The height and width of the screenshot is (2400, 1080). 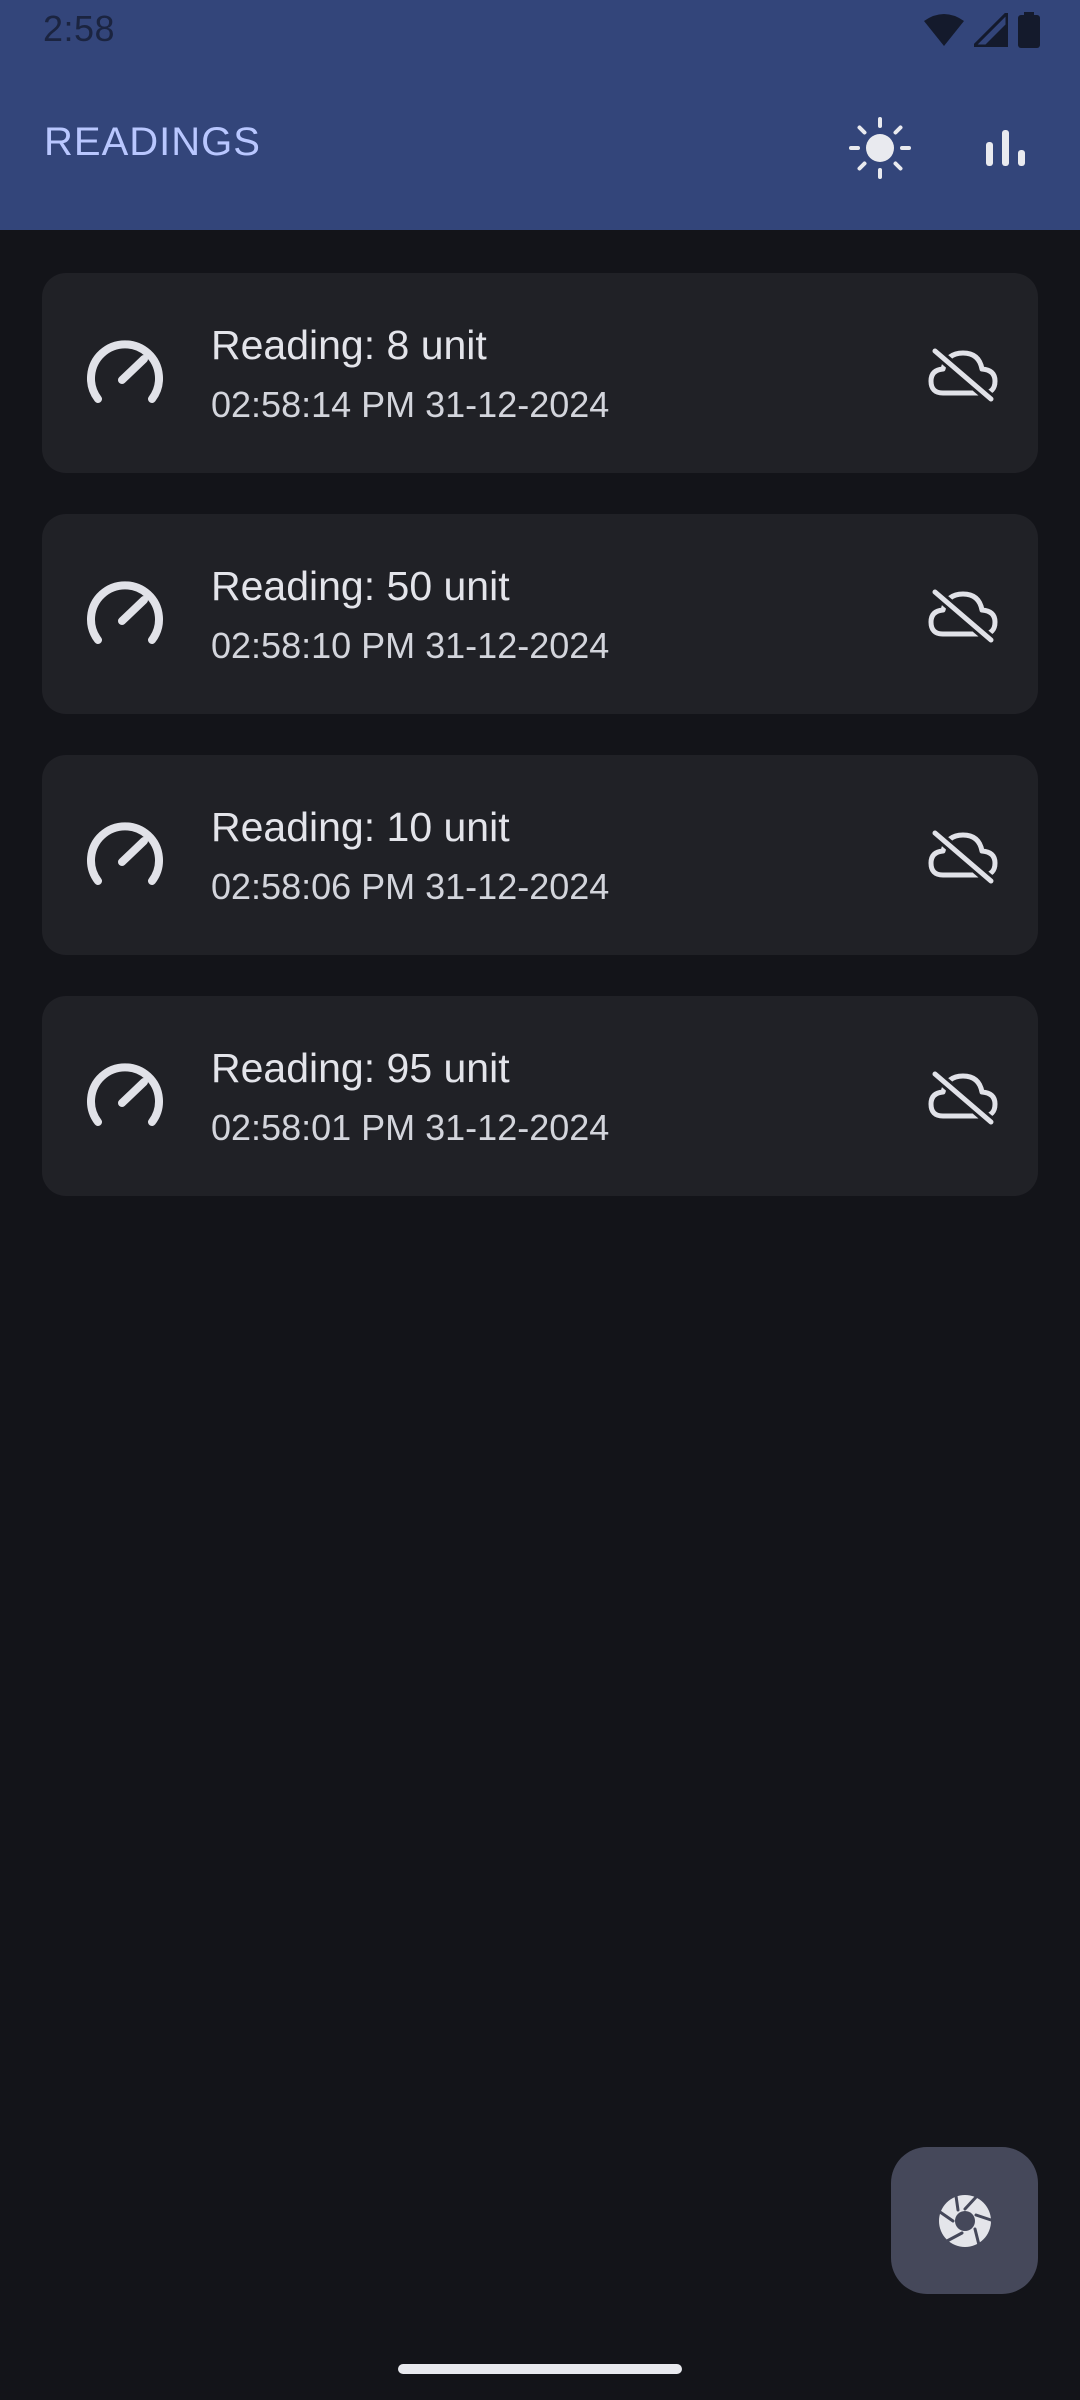 What do you see at coordinates (79, 28) in the screenshot?
I see `status-time: 2:58` at bounding box center [79, 28].